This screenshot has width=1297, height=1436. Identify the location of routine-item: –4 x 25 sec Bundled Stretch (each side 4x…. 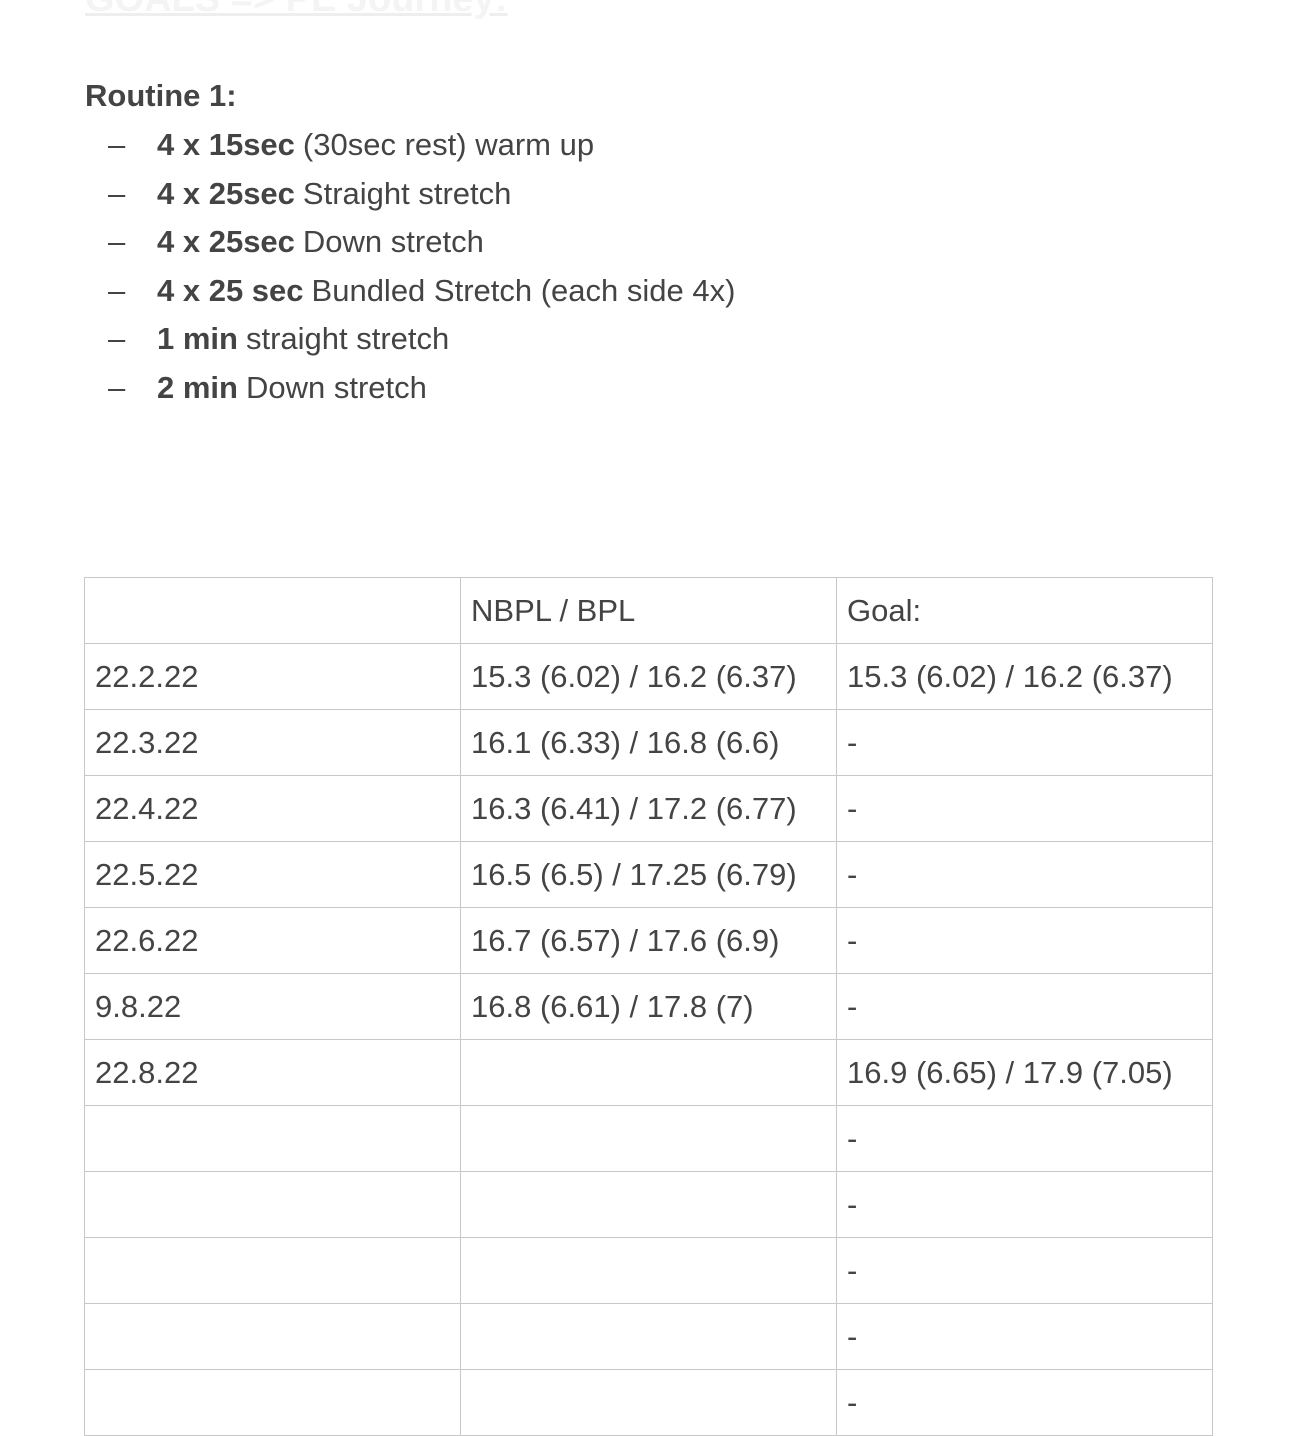
(421, 294).